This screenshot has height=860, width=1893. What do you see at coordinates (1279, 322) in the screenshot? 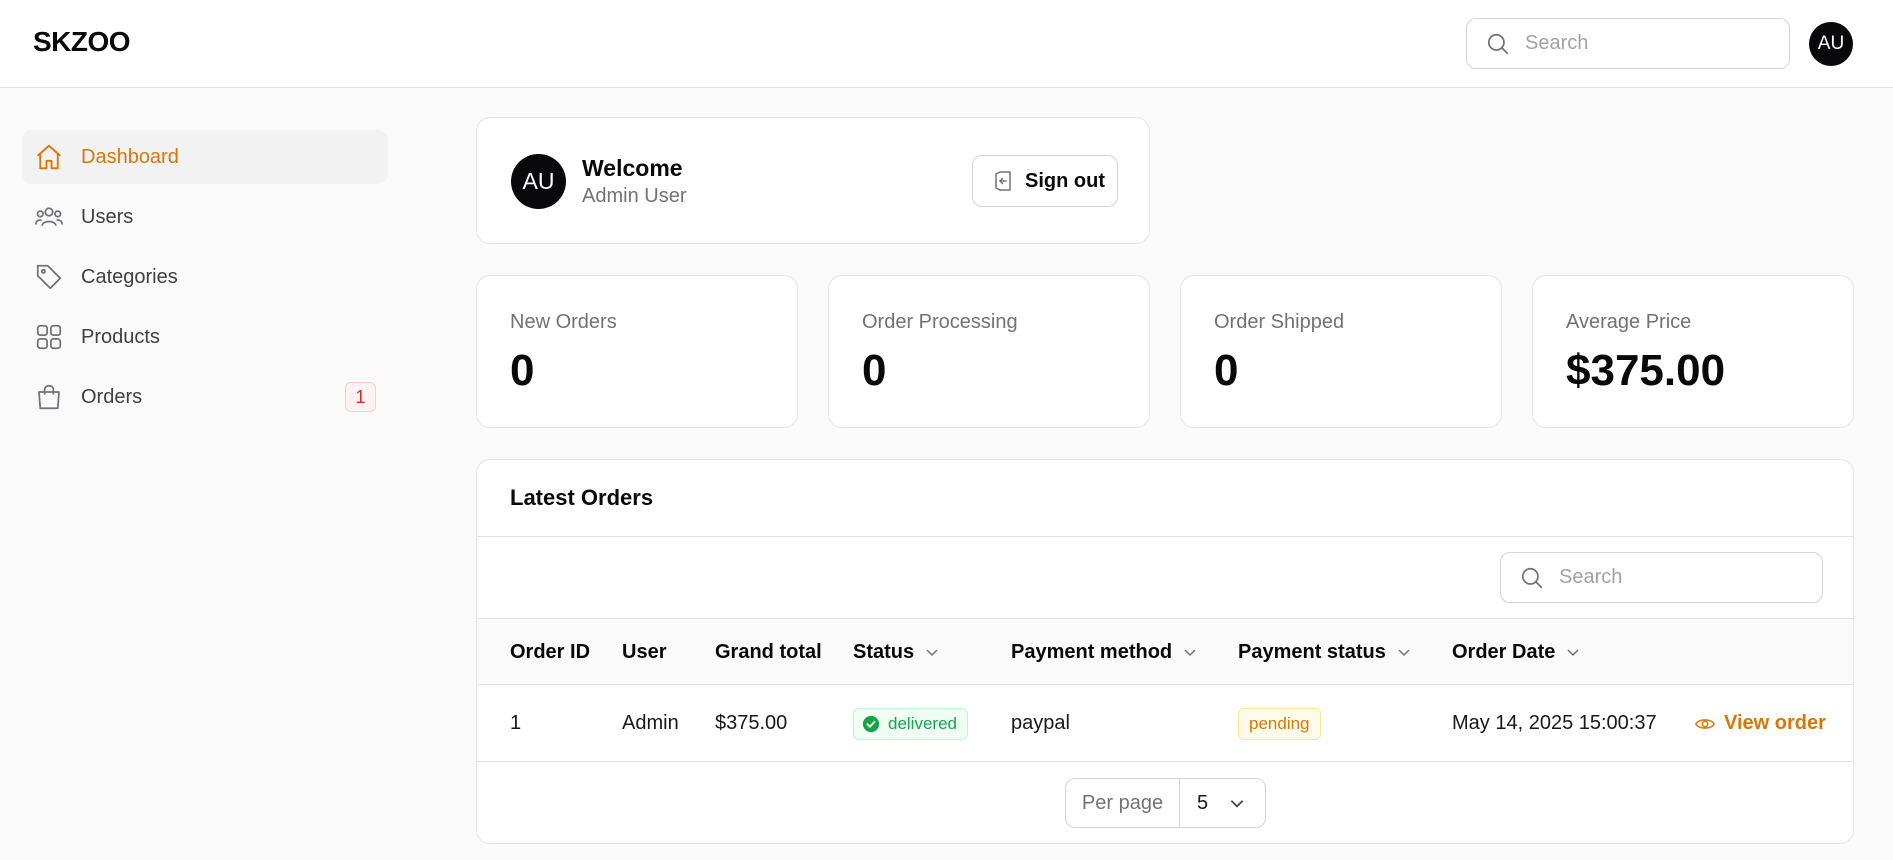
I see `stat-label: Order Shipped` at bounding box center [1279, 322].